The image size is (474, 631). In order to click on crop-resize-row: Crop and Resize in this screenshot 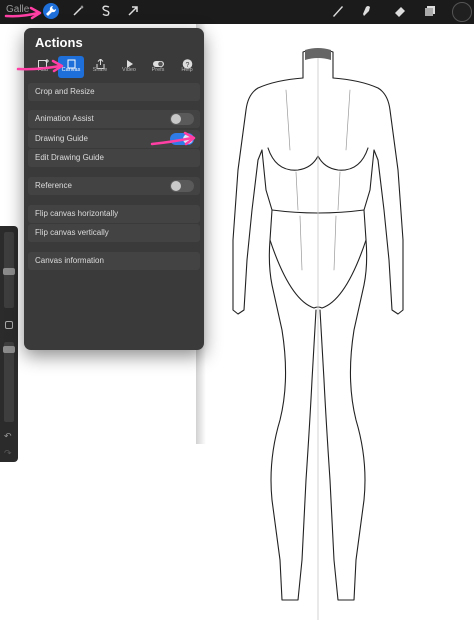, I will do `click(114, 92)`.